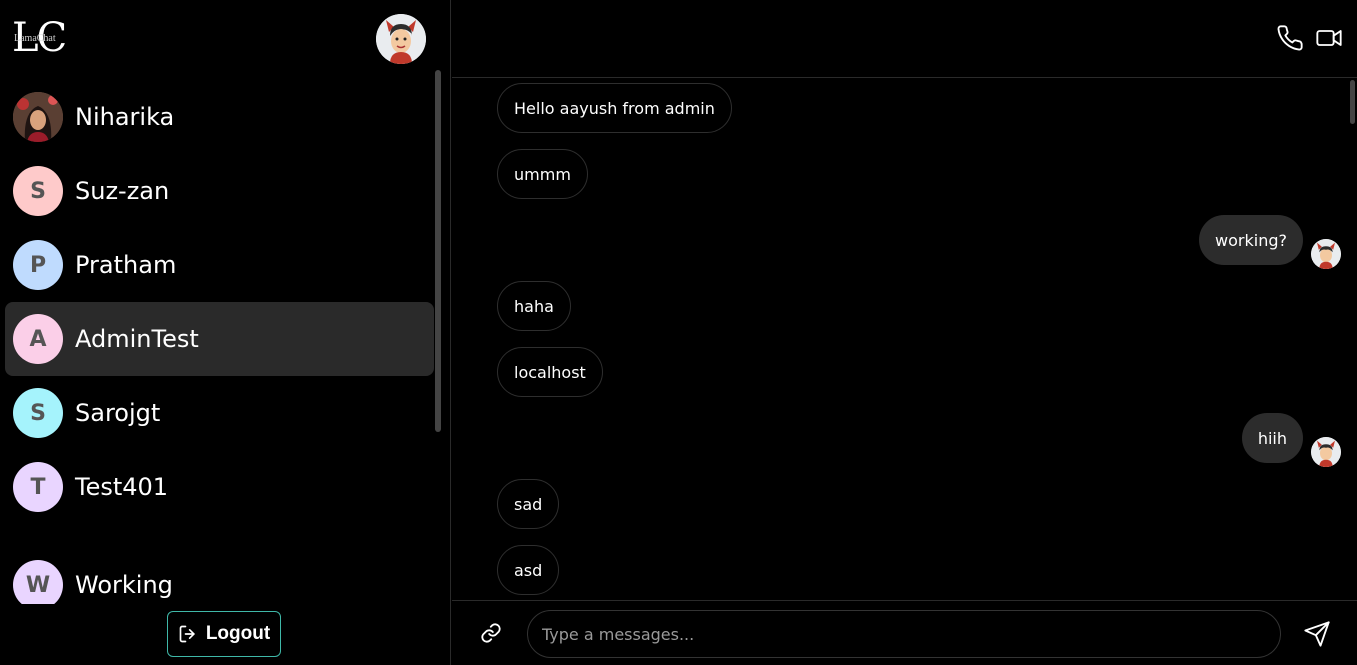  I want to click on logout-label: Logout, so click(238, 633).